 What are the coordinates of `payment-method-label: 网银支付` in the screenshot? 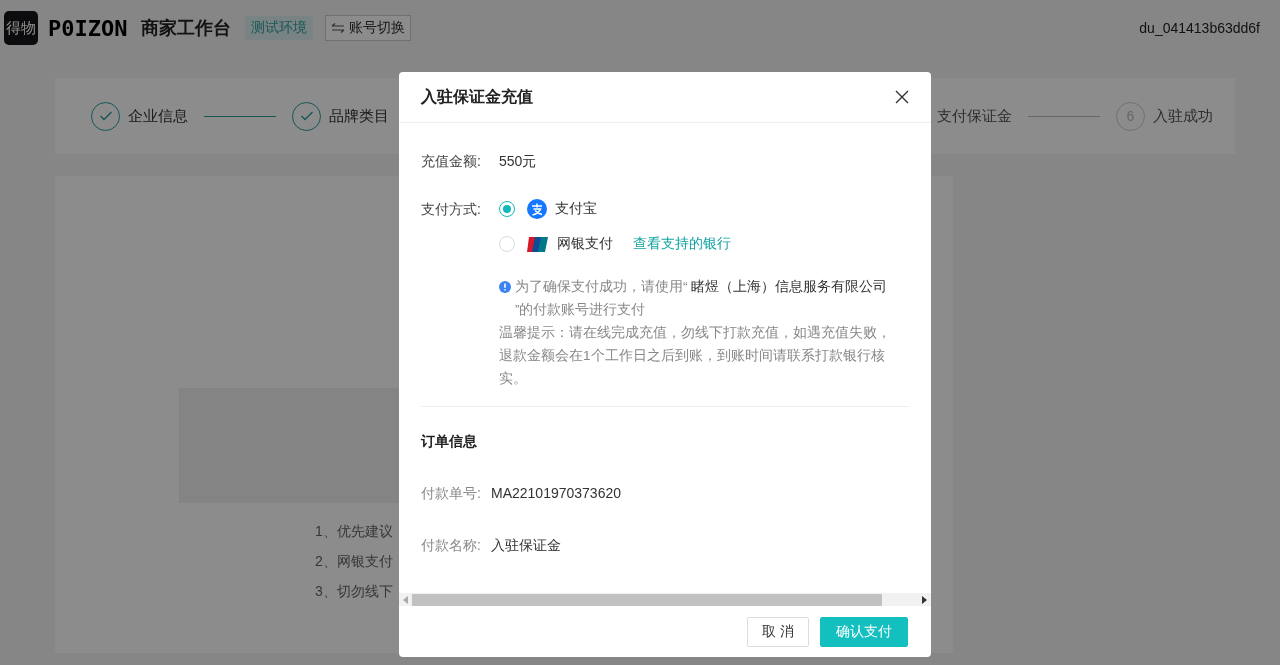 It's located at (585, 244).